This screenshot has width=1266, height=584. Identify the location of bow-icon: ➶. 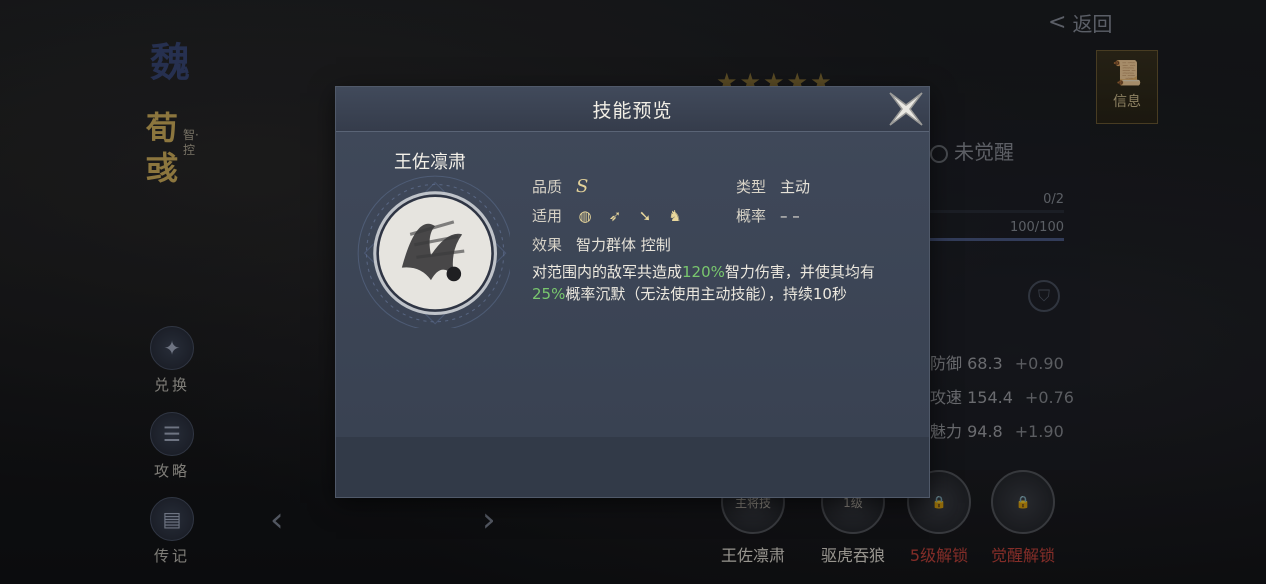
(615, 215).